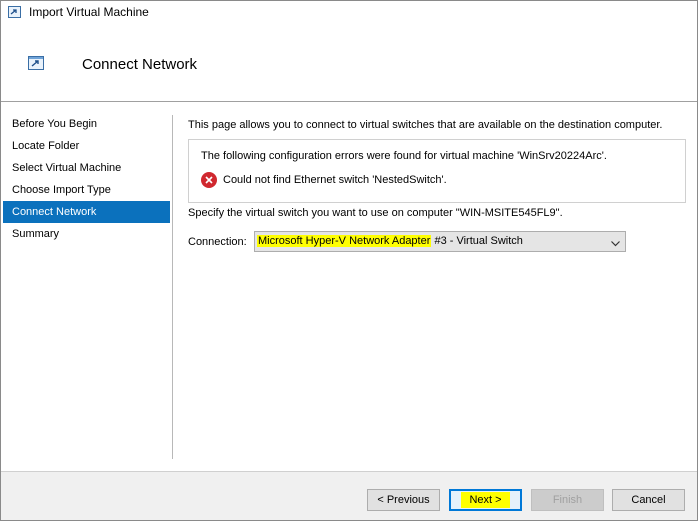 The width and height of the screenshot is (698, 521). I want to click on wizard-footer: < Previous Next > Finish Cancel, so click(349, 496).